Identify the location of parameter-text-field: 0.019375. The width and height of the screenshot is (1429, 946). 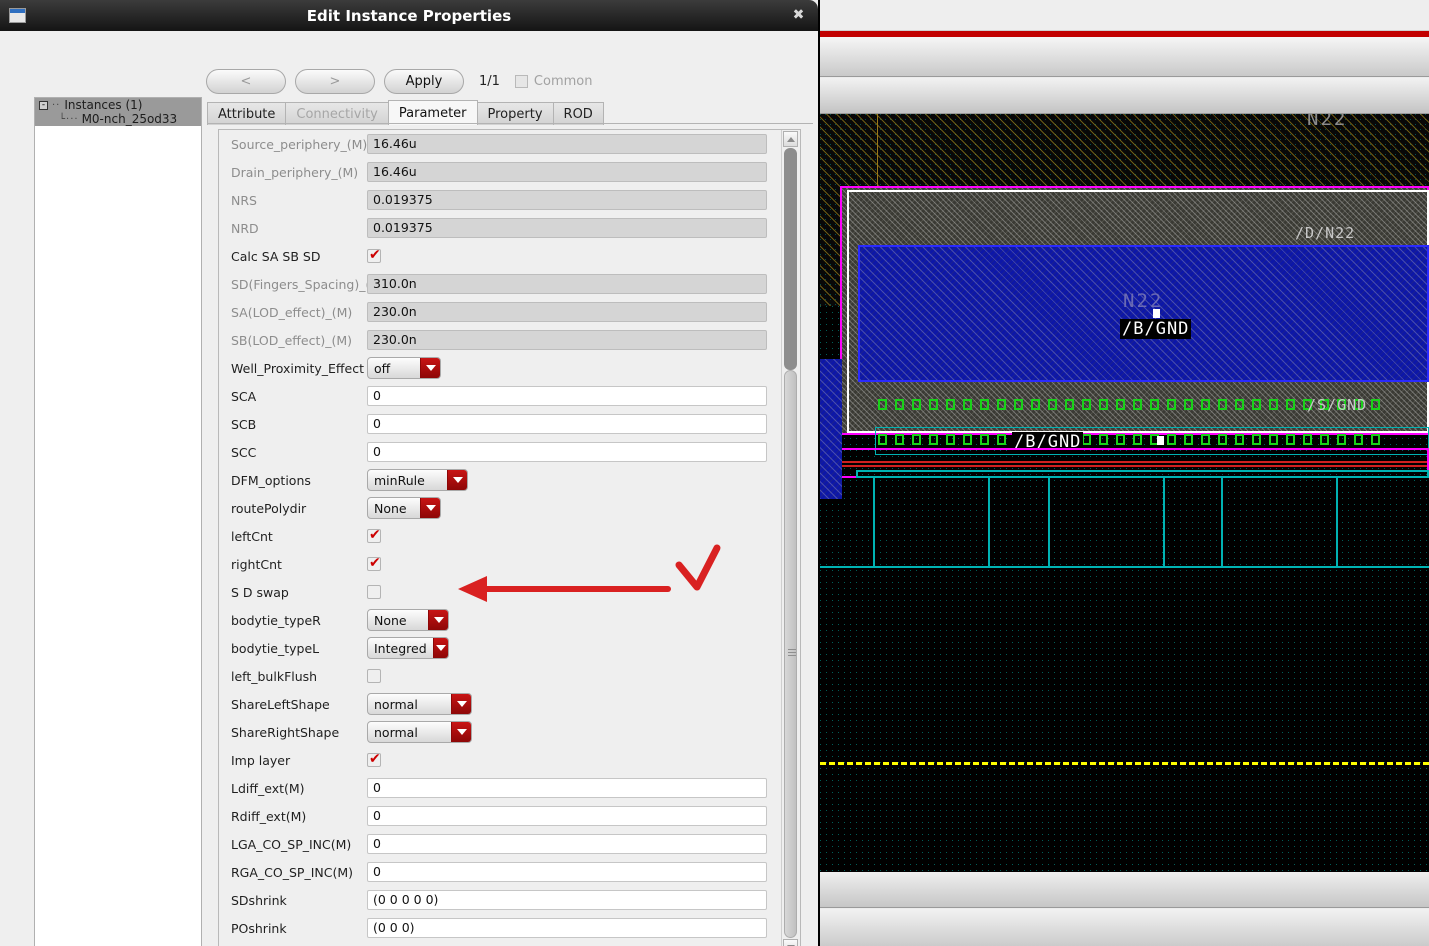
(567, 200).